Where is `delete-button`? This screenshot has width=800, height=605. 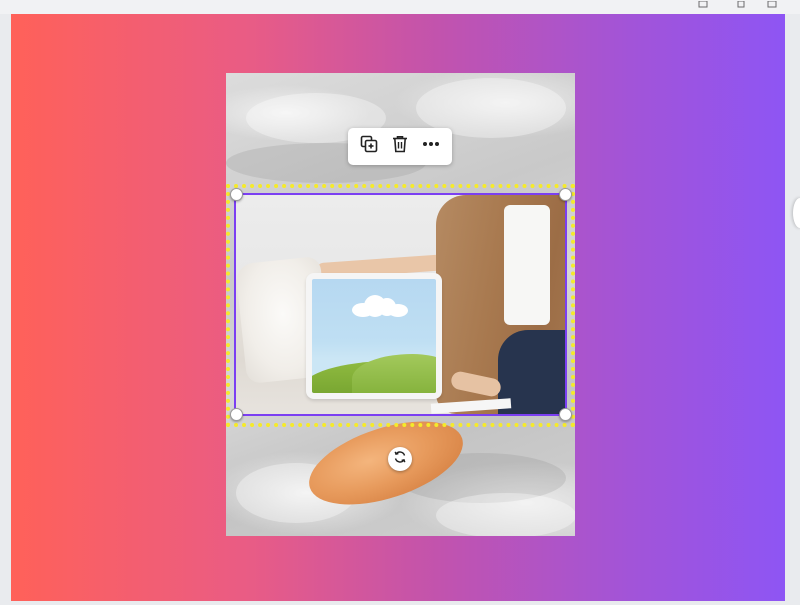
delete-button is located at coordinates (400, 147).